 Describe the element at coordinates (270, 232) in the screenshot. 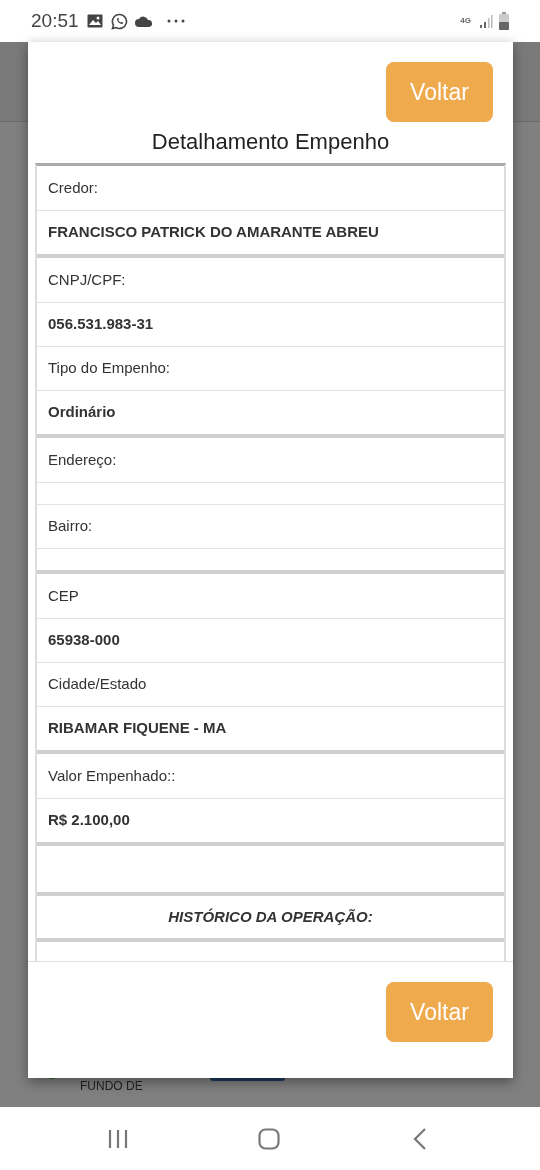

I see `field-value: FRANCISCO PATRICK DO AMARANTE ABREU` at that location.